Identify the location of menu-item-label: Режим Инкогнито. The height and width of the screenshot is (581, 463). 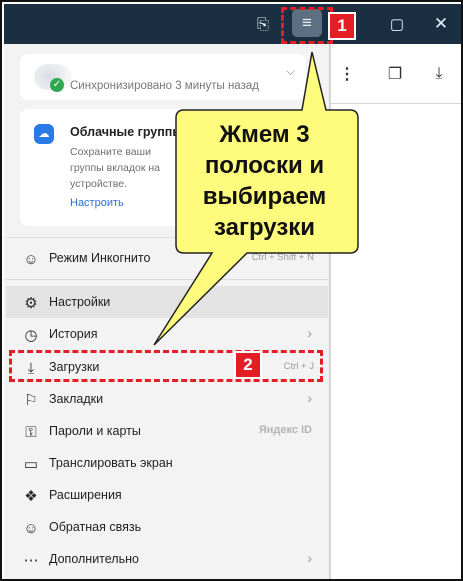
(100, 258).